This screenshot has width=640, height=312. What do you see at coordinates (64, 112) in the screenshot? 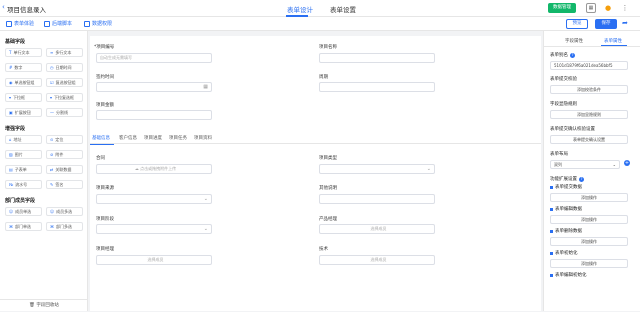
I see `field-divider: — 分割线` at bounding box center [64, 112].